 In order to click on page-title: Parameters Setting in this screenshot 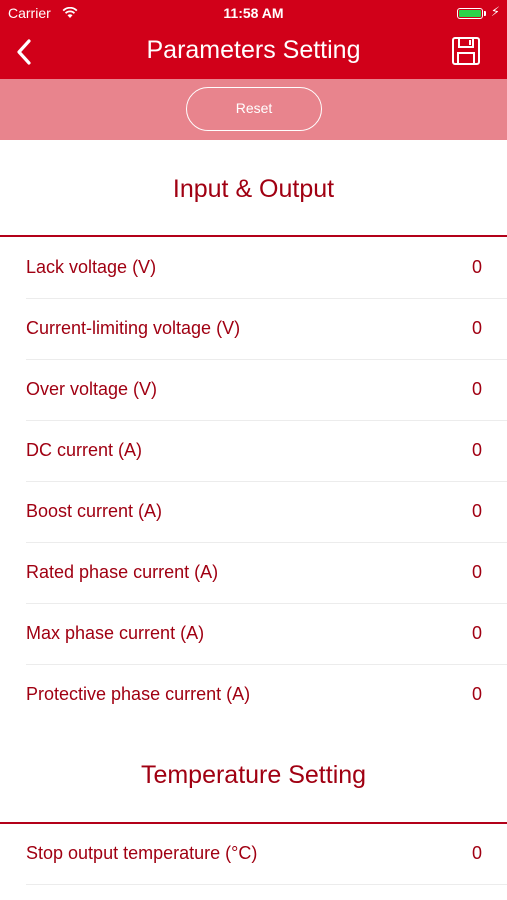, I will do `click(253, 50)`.